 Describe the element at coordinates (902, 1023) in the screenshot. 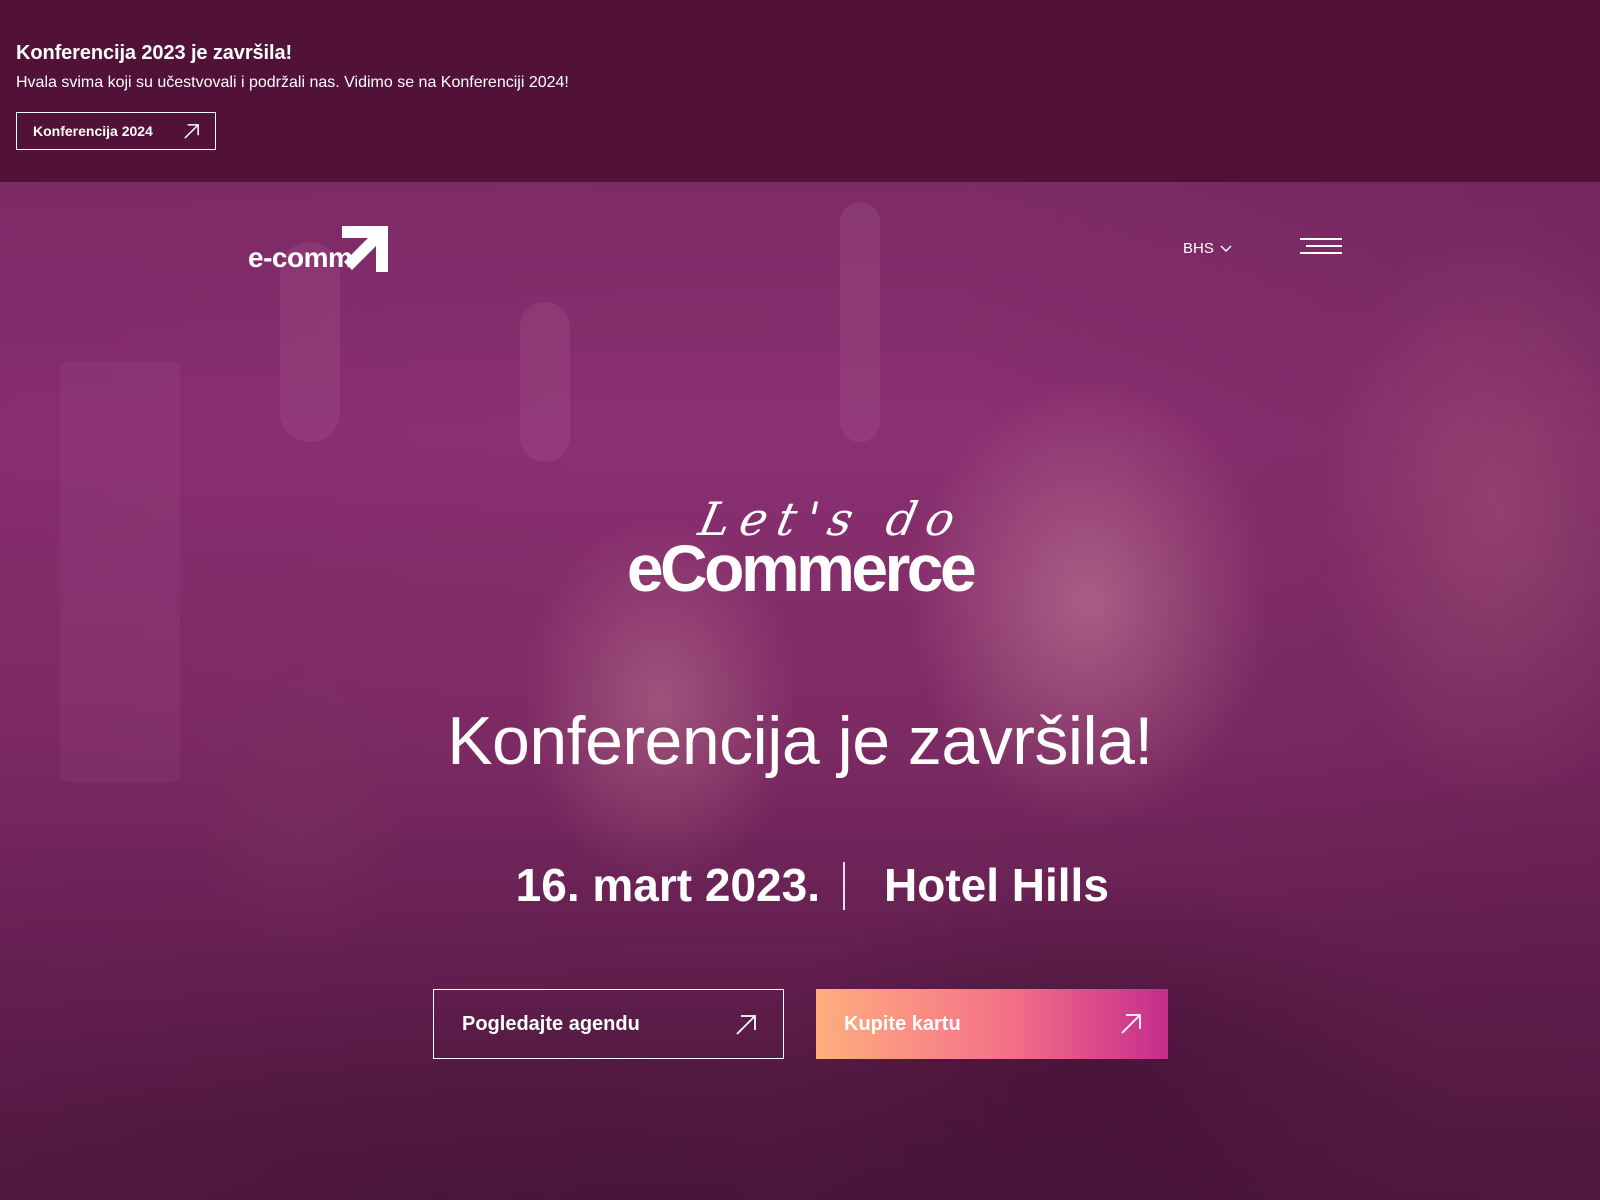

I see `buy-ticket-label: Kupite kartu` at that location.